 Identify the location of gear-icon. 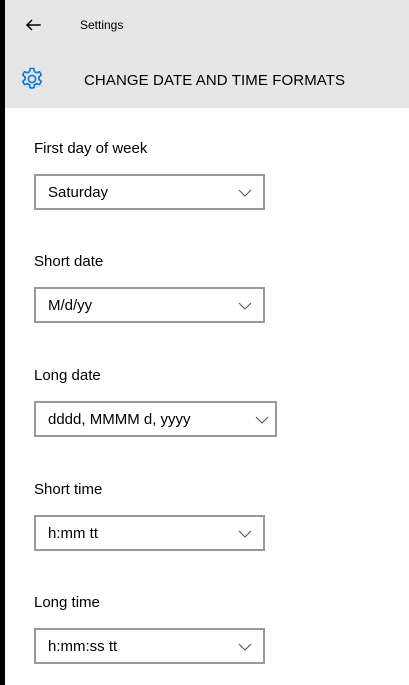
(32, 78).